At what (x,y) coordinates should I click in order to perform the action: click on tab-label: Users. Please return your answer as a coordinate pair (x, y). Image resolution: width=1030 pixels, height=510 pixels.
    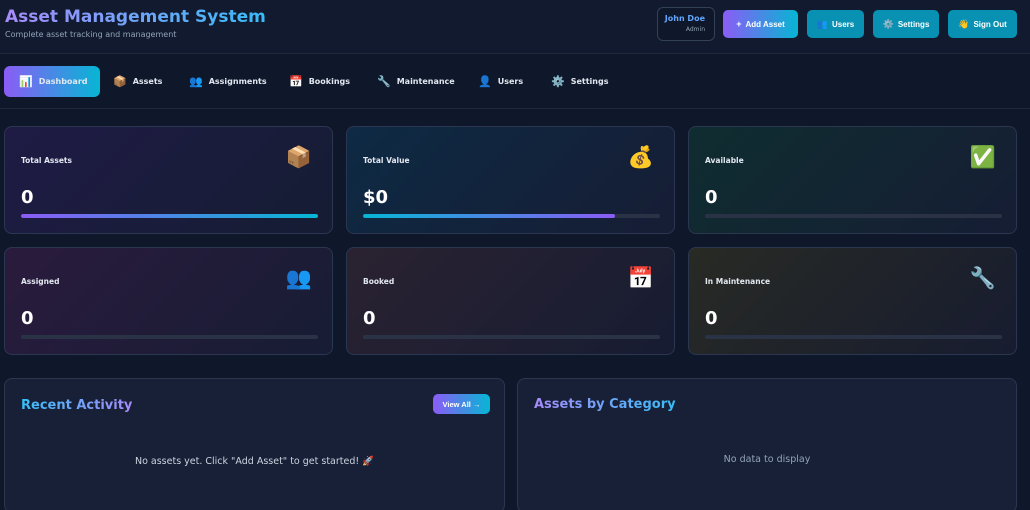
    Looking at the image, I should click on (510, 81).